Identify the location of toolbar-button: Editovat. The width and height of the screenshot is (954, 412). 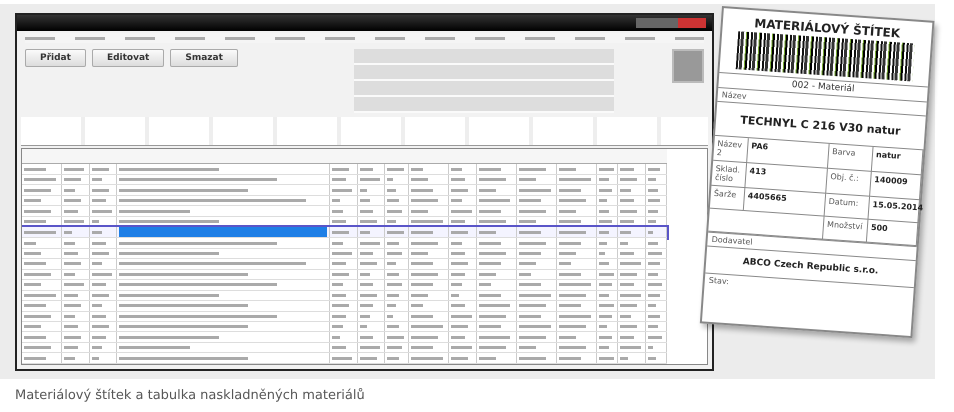
(128, 58).